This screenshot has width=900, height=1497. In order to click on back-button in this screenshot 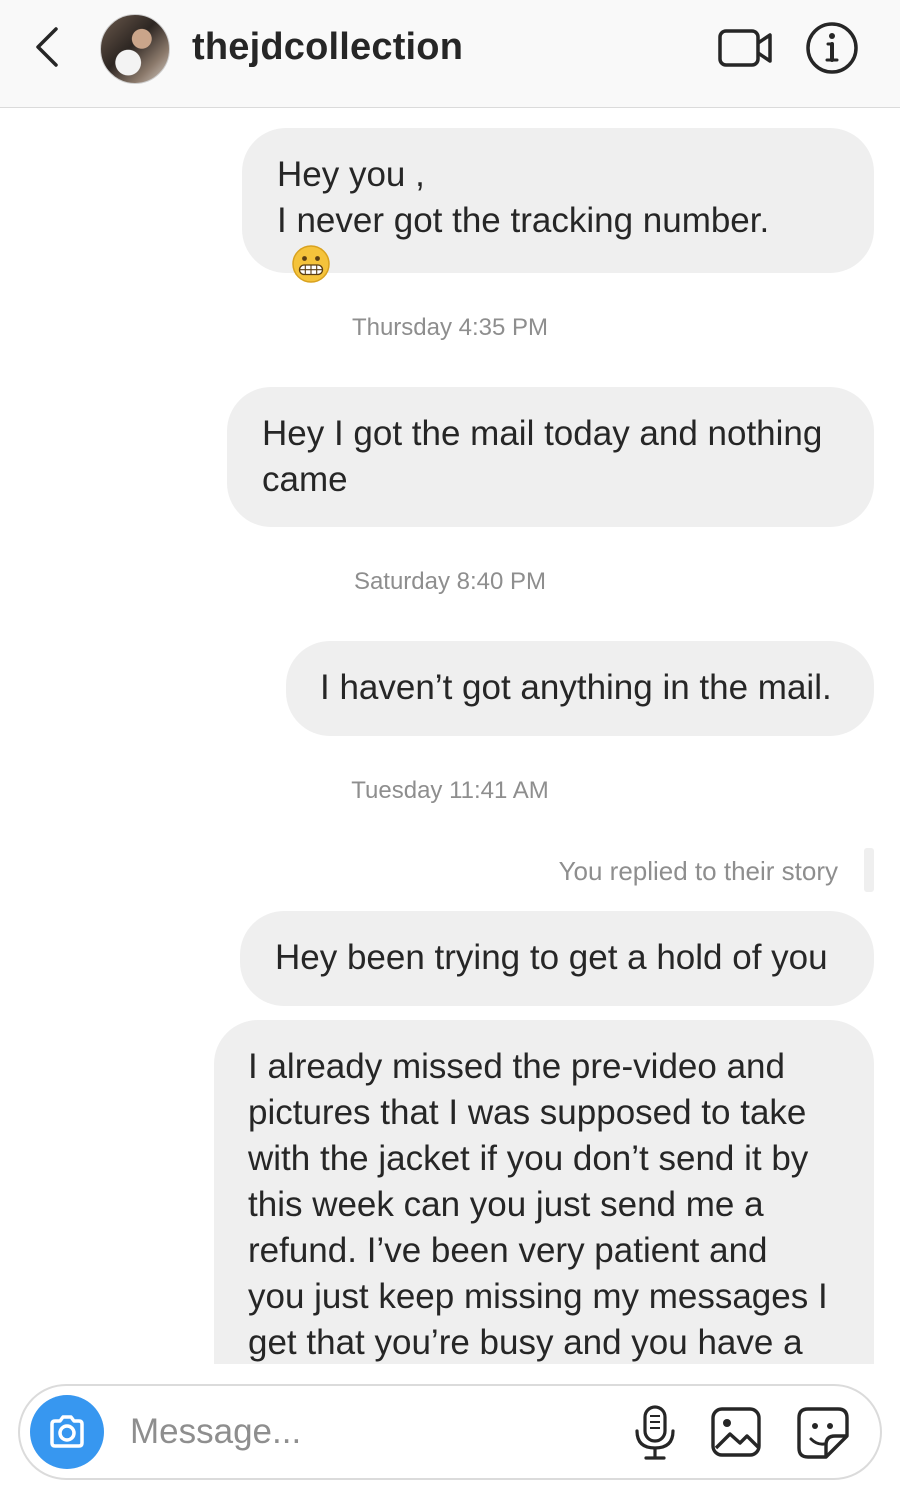, I will do `click(48, 47)`.